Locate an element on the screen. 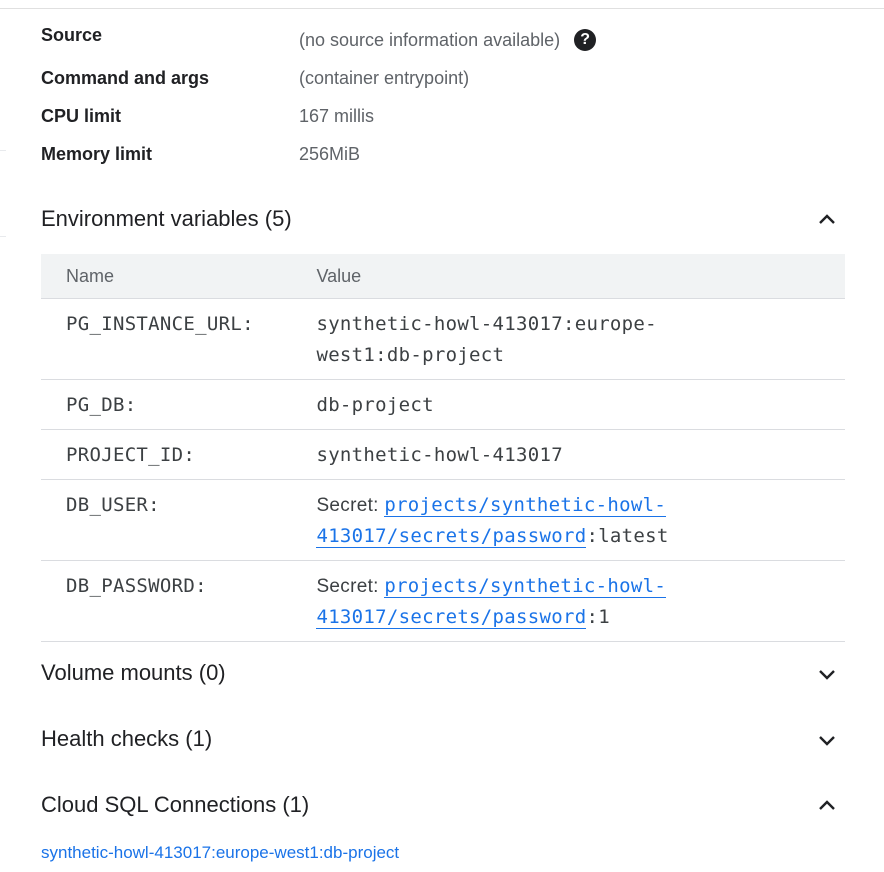 The height and width of the screenshot is (872, 884). env-row: PROJECT_ID: synthetic-howl-413017 is located at coordinates (443, 454).